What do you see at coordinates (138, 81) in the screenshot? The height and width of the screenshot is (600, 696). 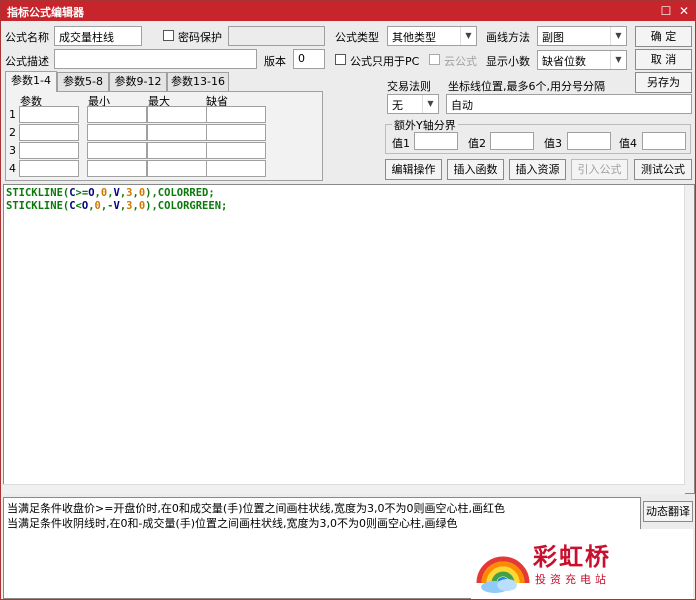 I see `tab-params-9-12: 参数9-12` at bounding box center [138, 81].